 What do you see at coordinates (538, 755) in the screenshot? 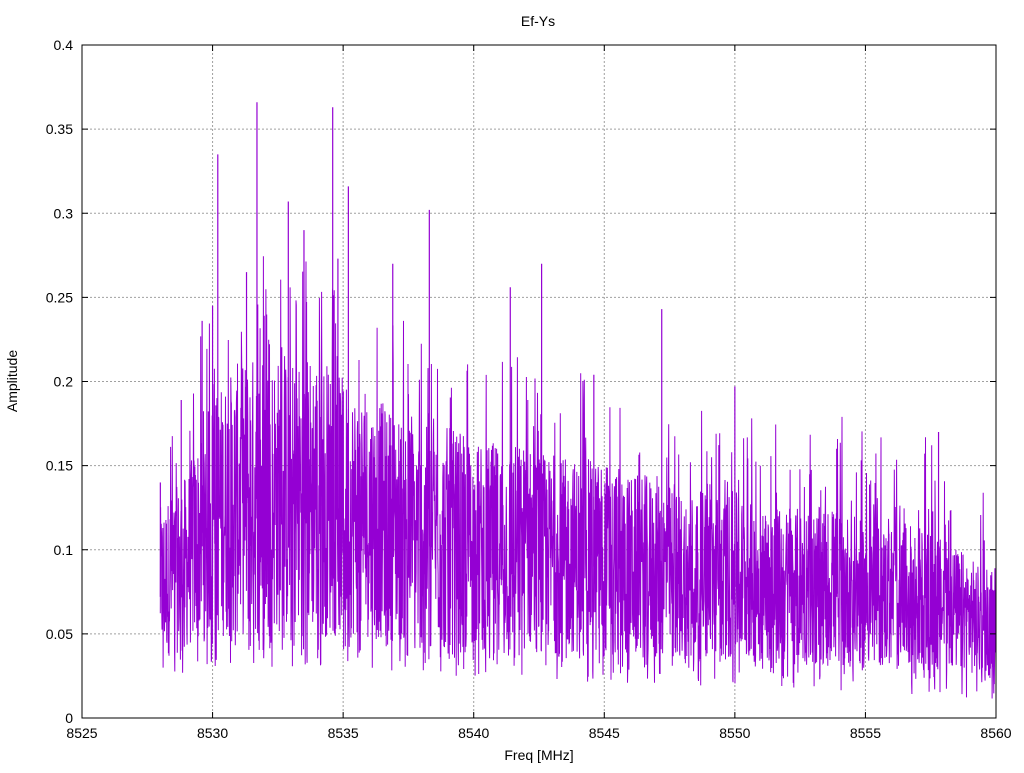
I see `x-axis-label: Freq [MHz]` at bounding box center [538, 755].